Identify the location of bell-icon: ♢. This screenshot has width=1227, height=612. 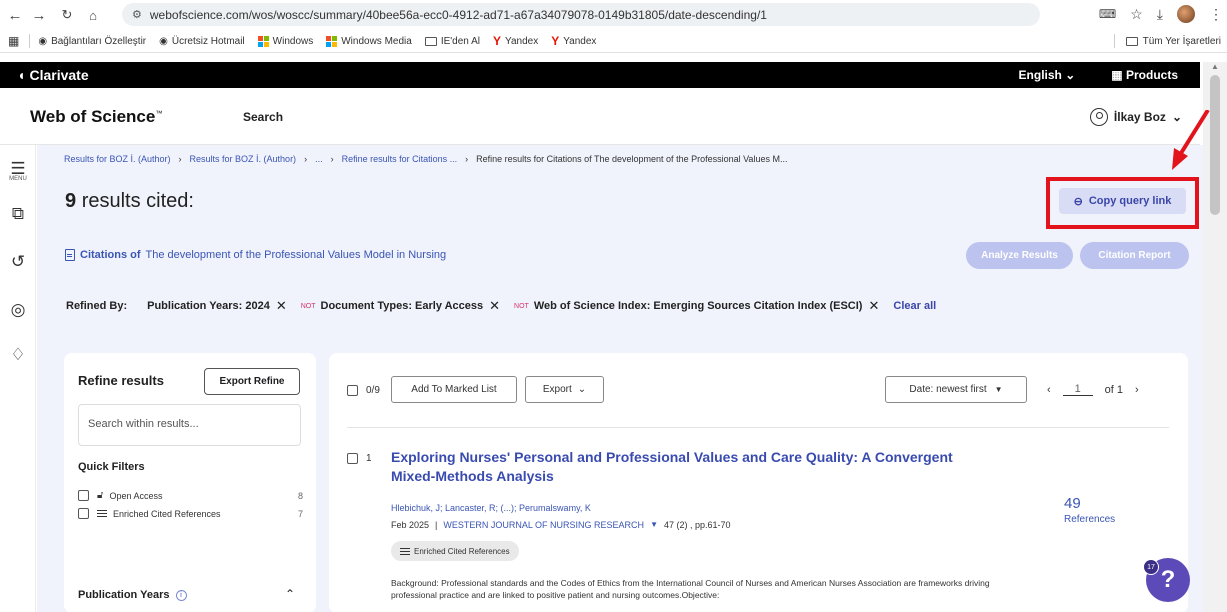
(18, 355).